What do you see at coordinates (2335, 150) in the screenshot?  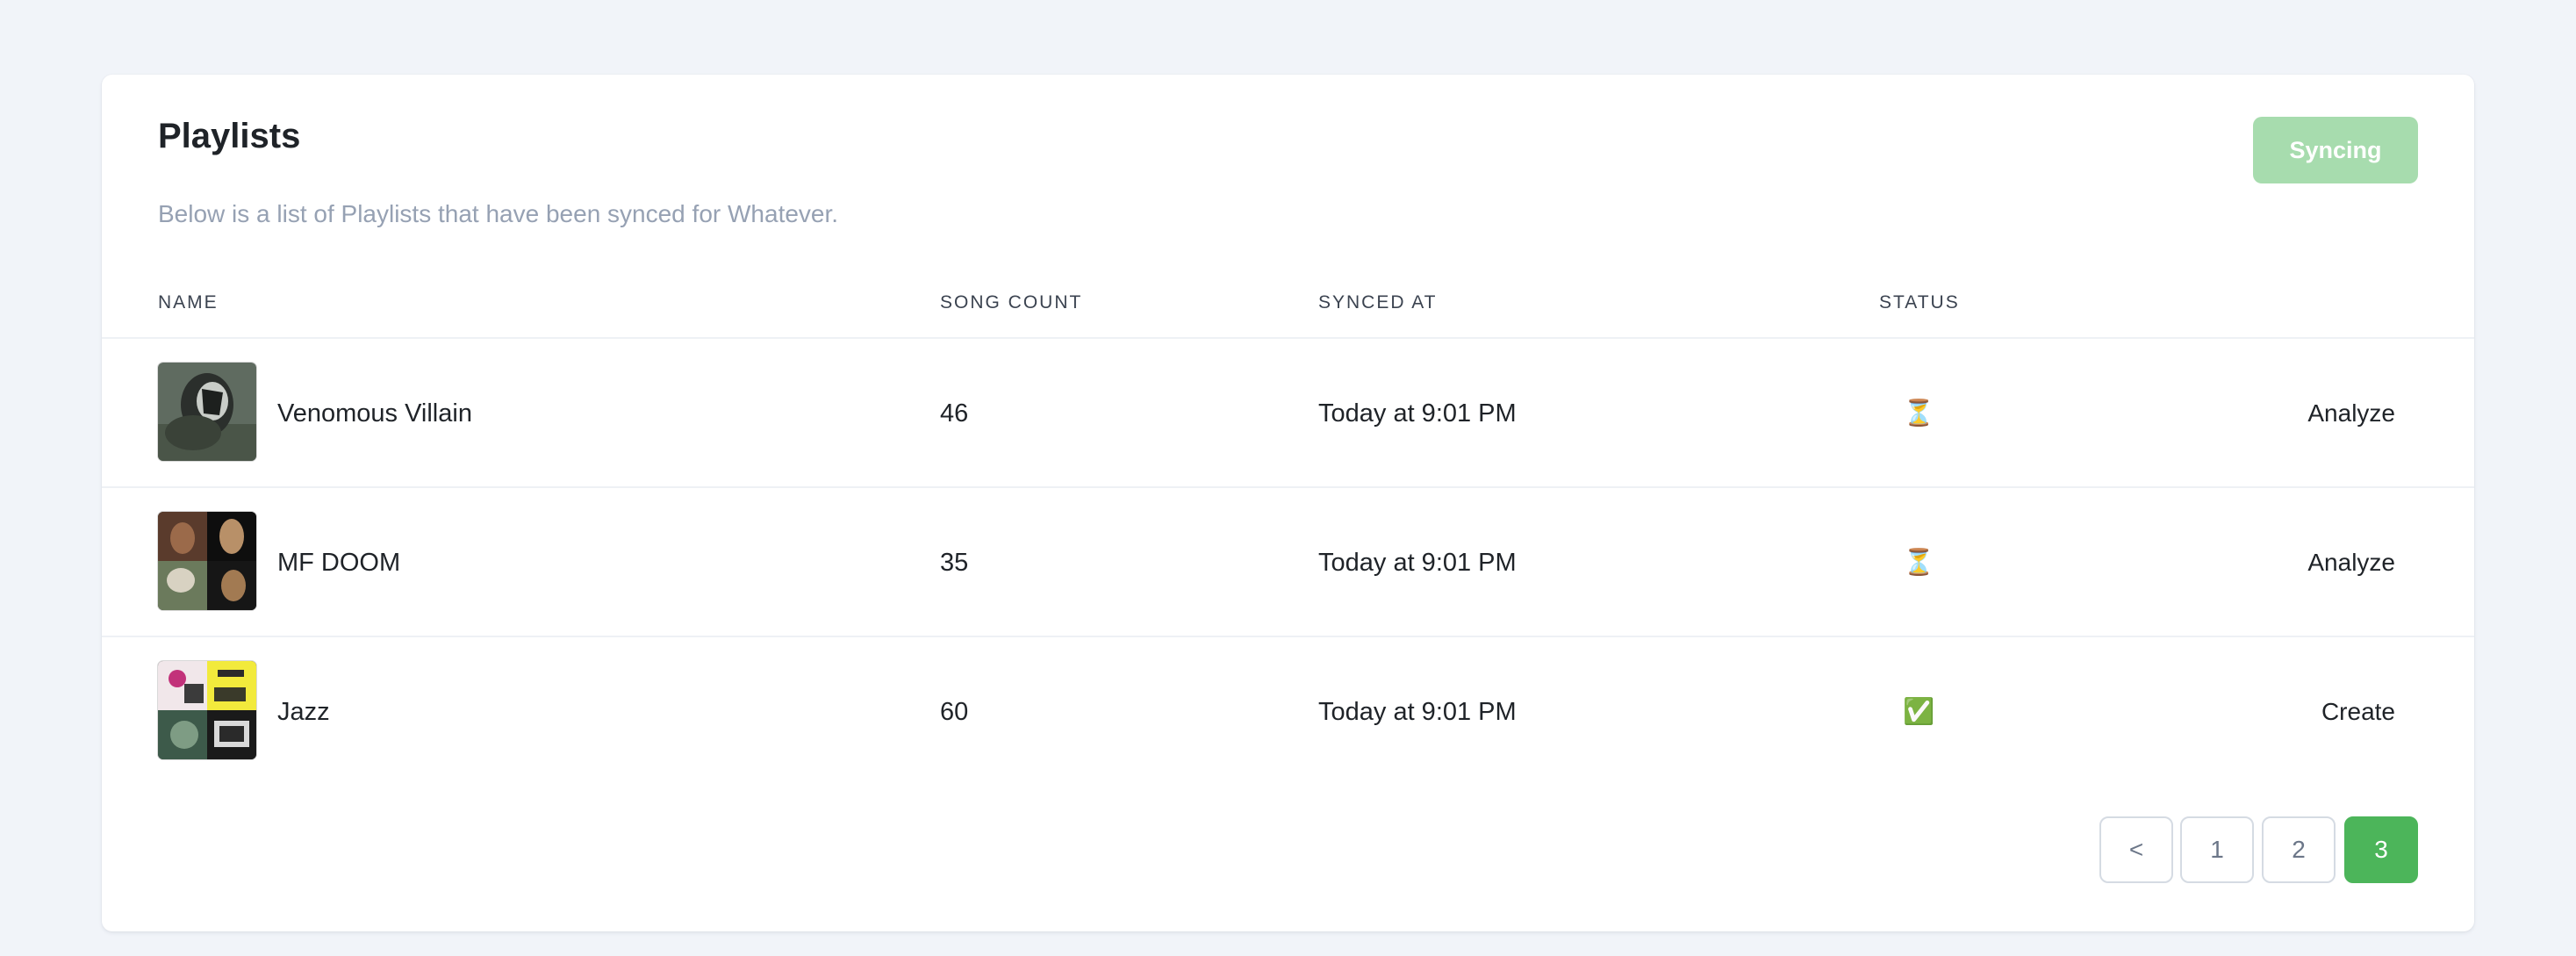 I see `syncing-button: Syncing` at bounding box center [2335, 150].